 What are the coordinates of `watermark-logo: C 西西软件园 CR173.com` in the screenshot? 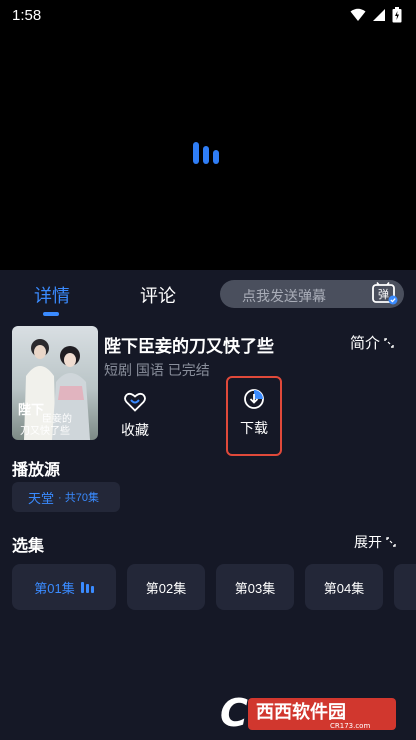 It's located at (308, 712).